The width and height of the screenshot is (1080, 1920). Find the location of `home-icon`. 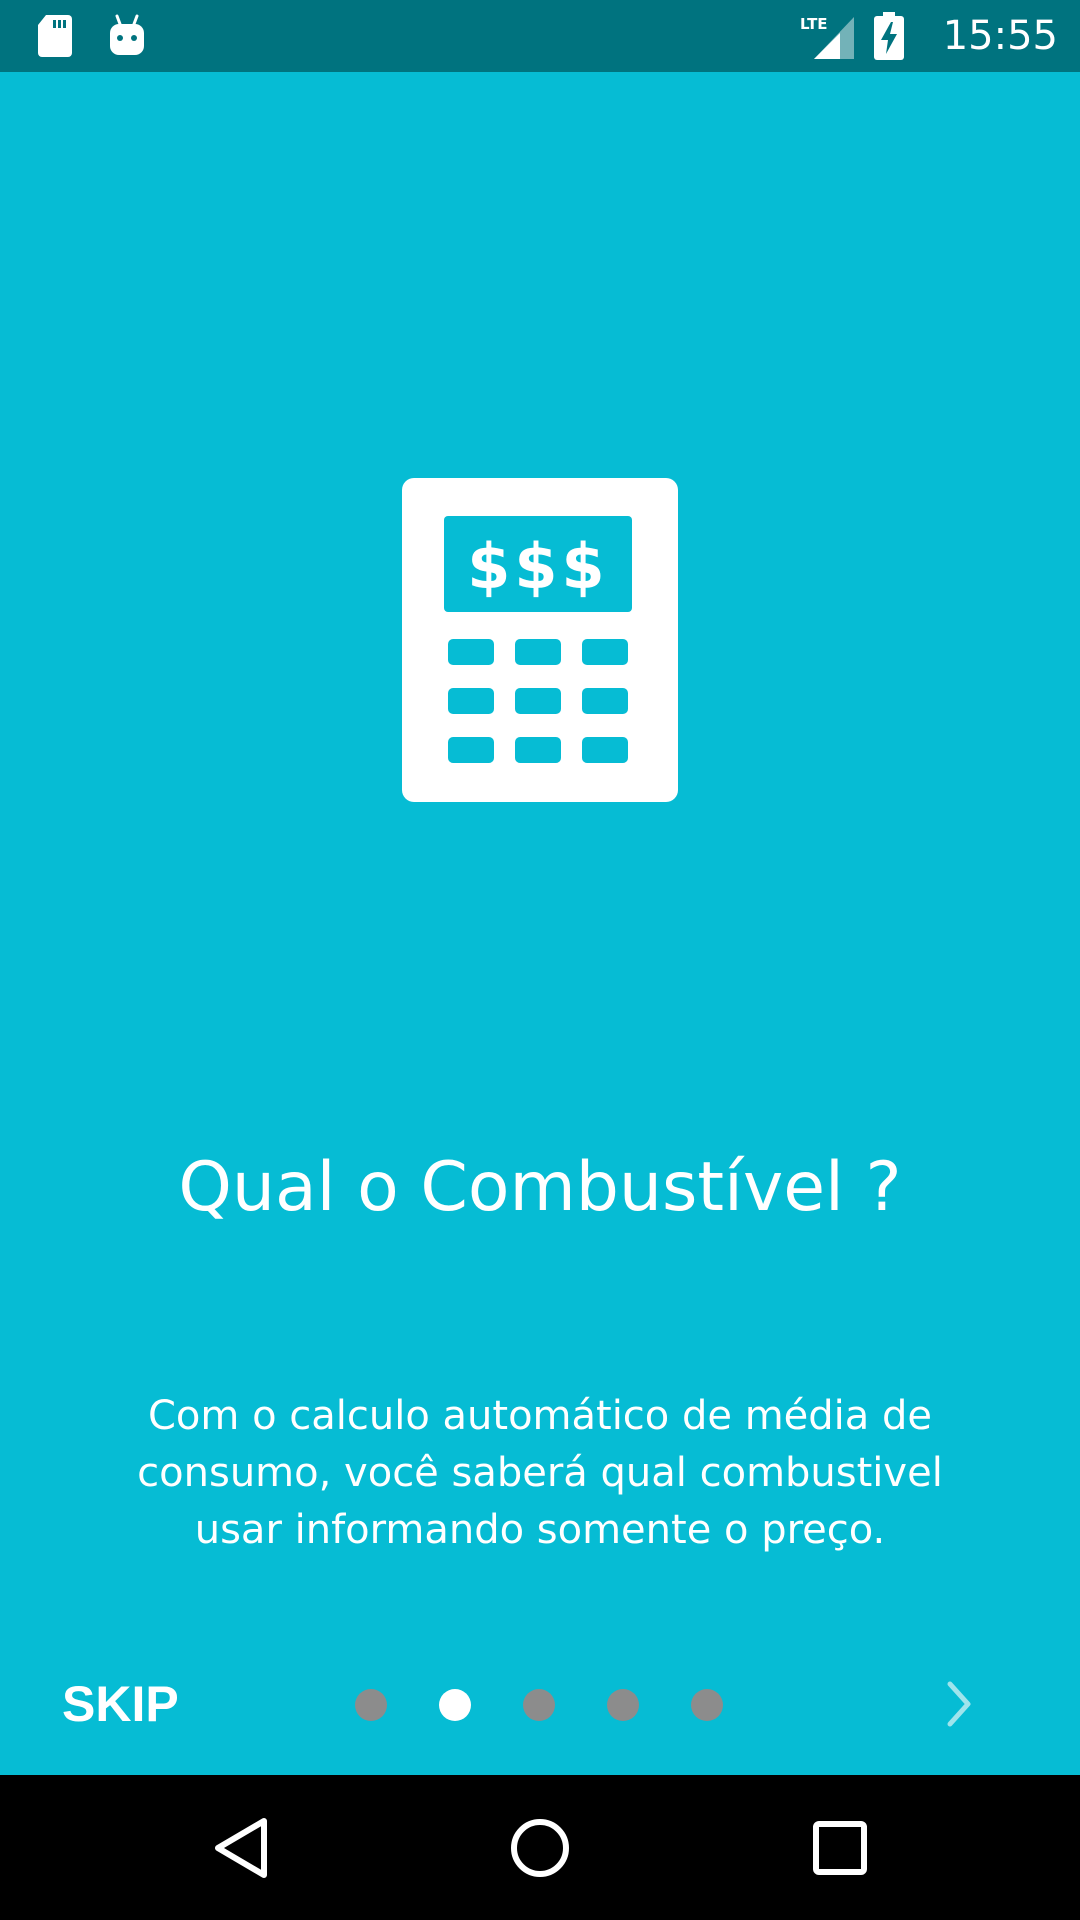

home-icon is located at coordinates (540, 1848).